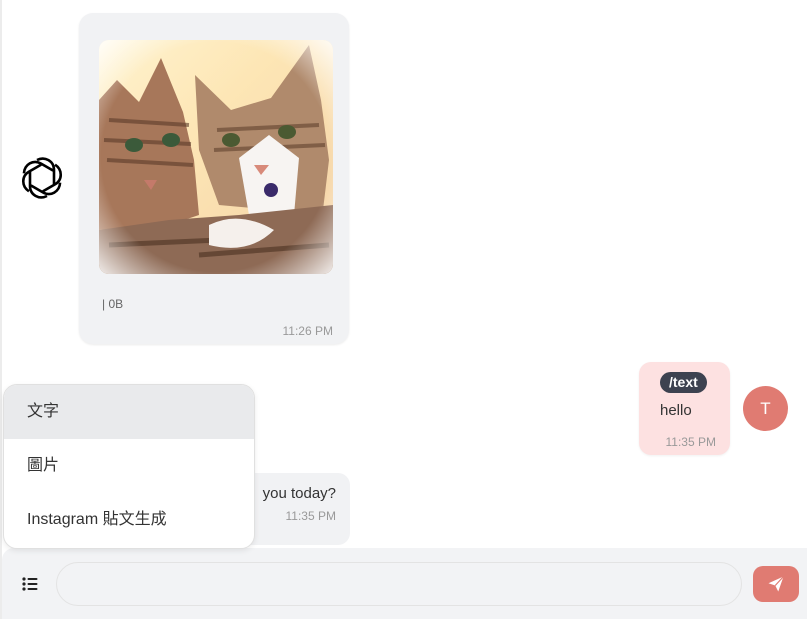 Image resolution: width=807 pixels, height=619 pixels. I want to click on command-tag: /text, so click(683, 382).